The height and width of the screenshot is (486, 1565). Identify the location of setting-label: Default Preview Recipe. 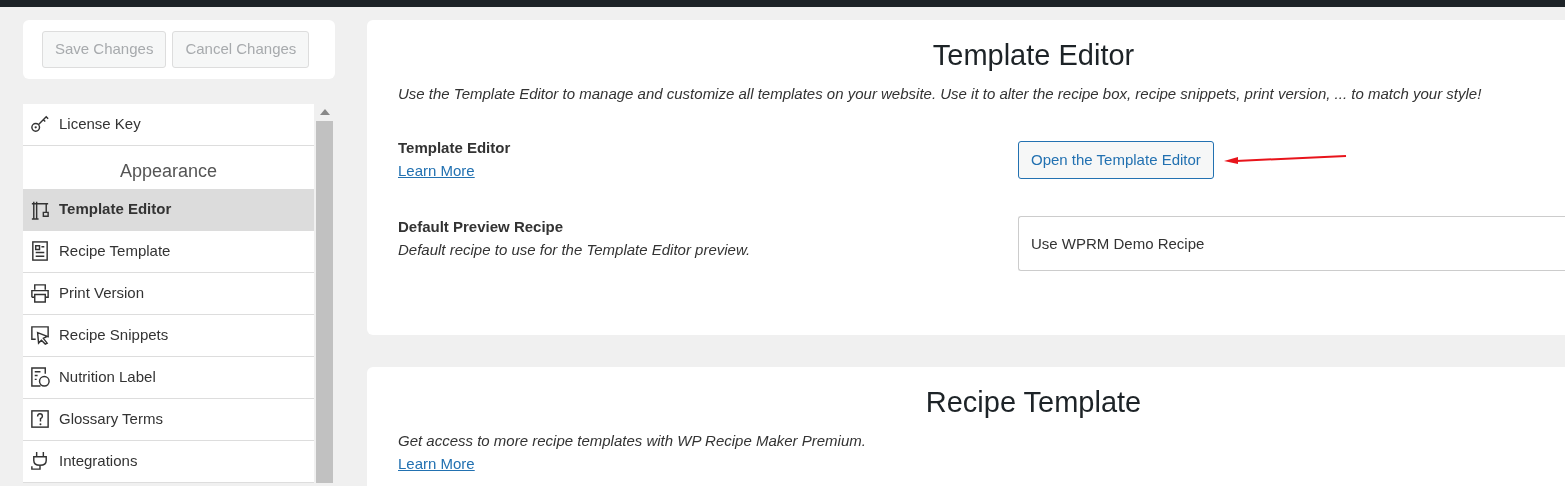
(481, 227).